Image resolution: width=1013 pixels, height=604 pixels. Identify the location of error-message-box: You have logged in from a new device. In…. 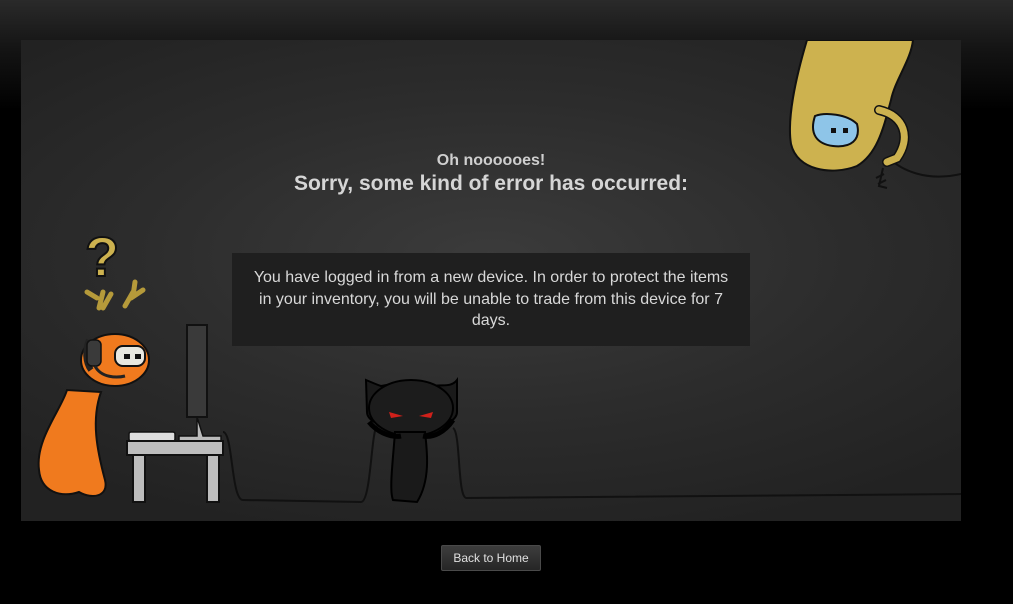
(491, 299).